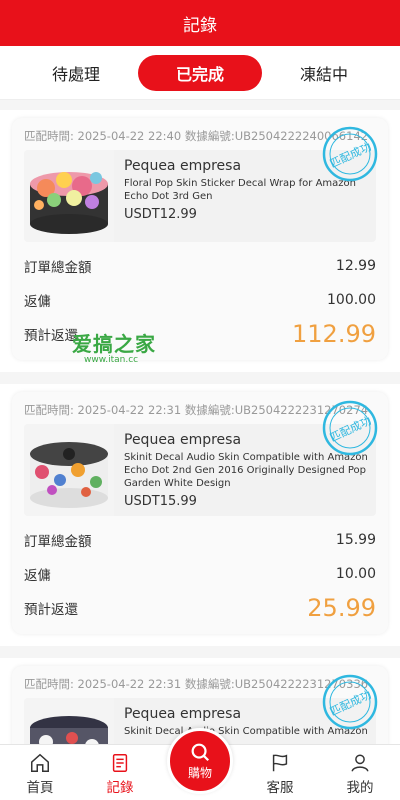 The height and width of the screenshot is (800, 400). I want to click on bottom-nav: 首頁 記錄 . 客服 我的 購物, so click(200, 764).